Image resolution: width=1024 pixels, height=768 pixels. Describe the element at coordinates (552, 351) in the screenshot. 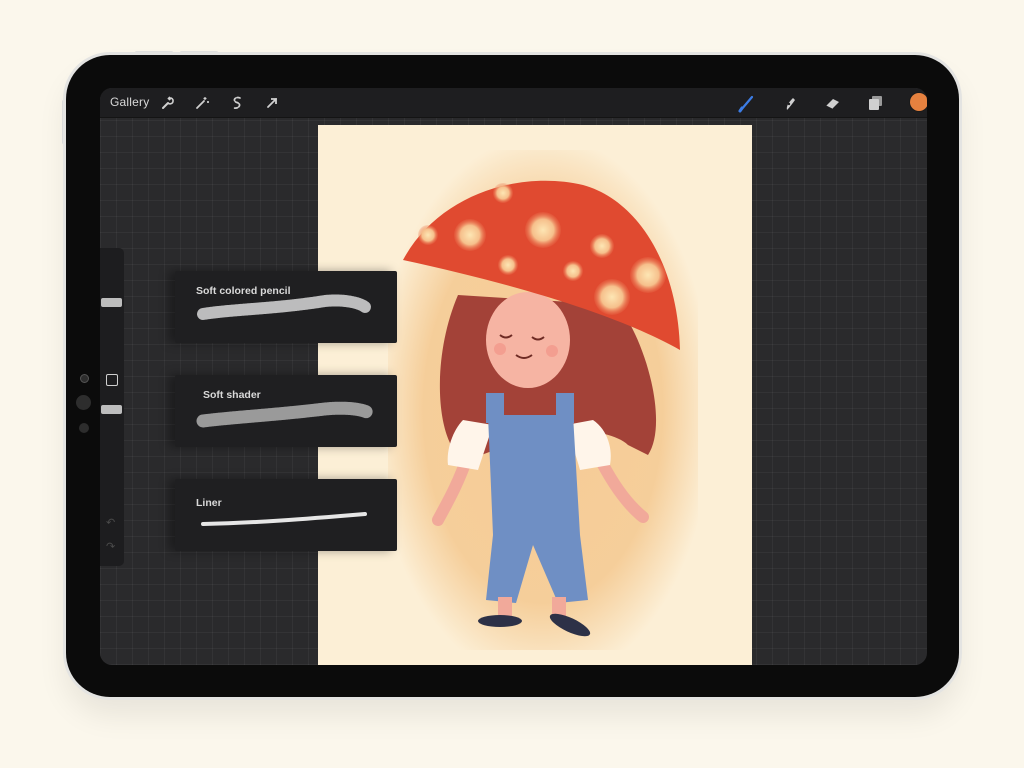

I see `right-cheek` at that location.